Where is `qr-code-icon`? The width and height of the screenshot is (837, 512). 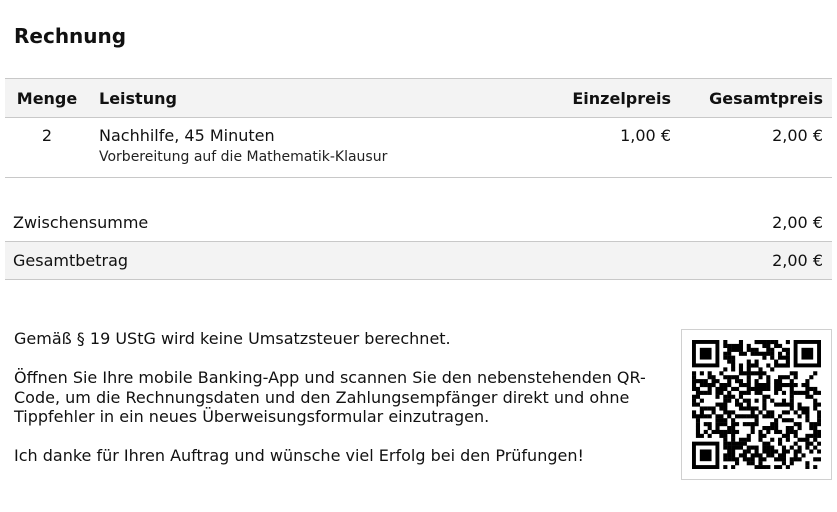 qr-code-icon is located at coordinates (756, 404).